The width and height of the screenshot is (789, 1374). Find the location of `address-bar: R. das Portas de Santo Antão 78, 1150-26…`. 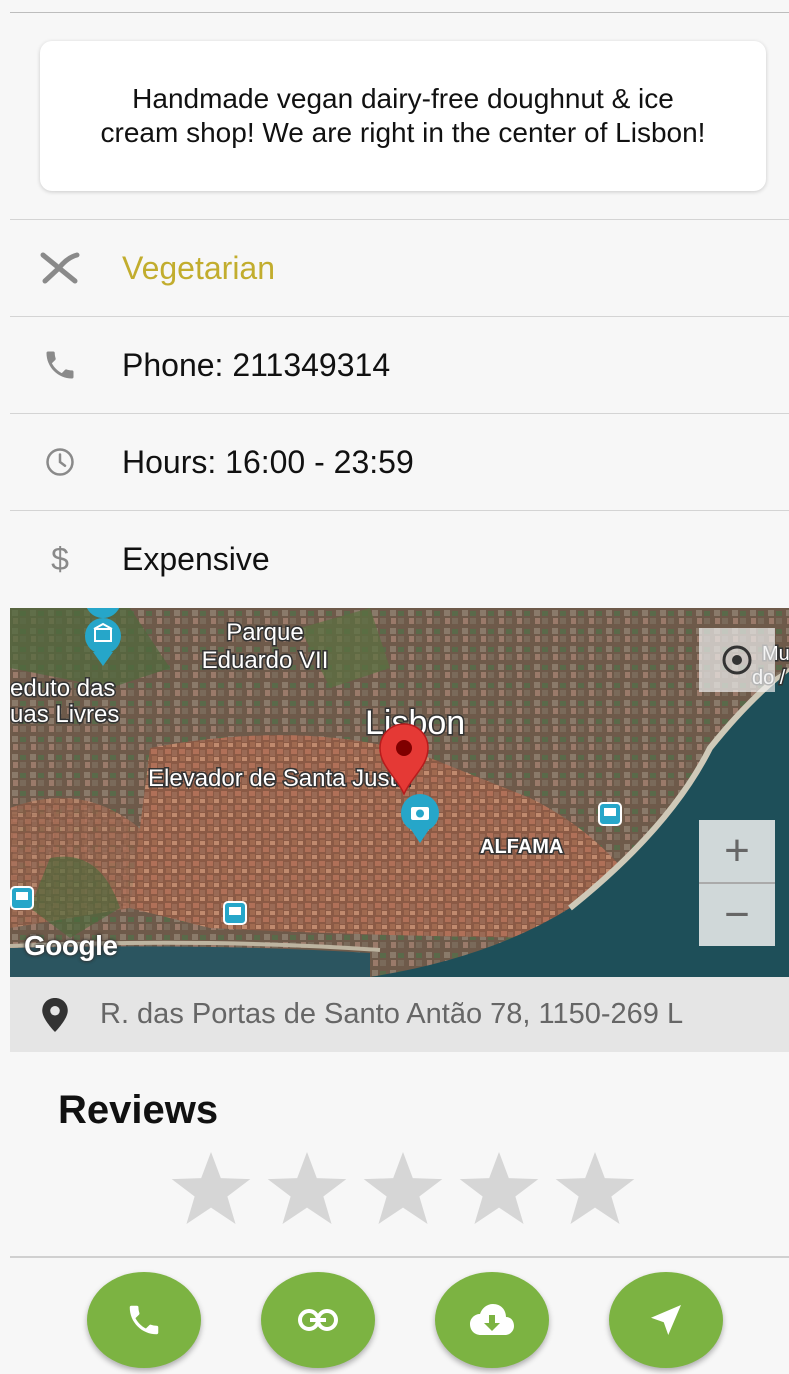

address-bar: R. das Portas de Santo Antão 78, 1150-26… is located at coordinates (399, 1014).